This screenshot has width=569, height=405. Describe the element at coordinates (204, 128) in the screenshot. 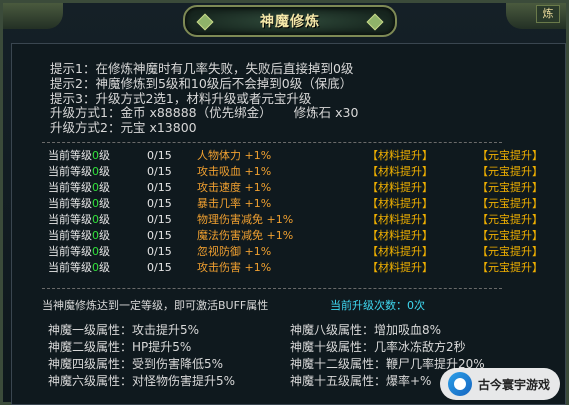

I see `upgrade-method-2: 升级方式2：元宝 x13800` at that location.